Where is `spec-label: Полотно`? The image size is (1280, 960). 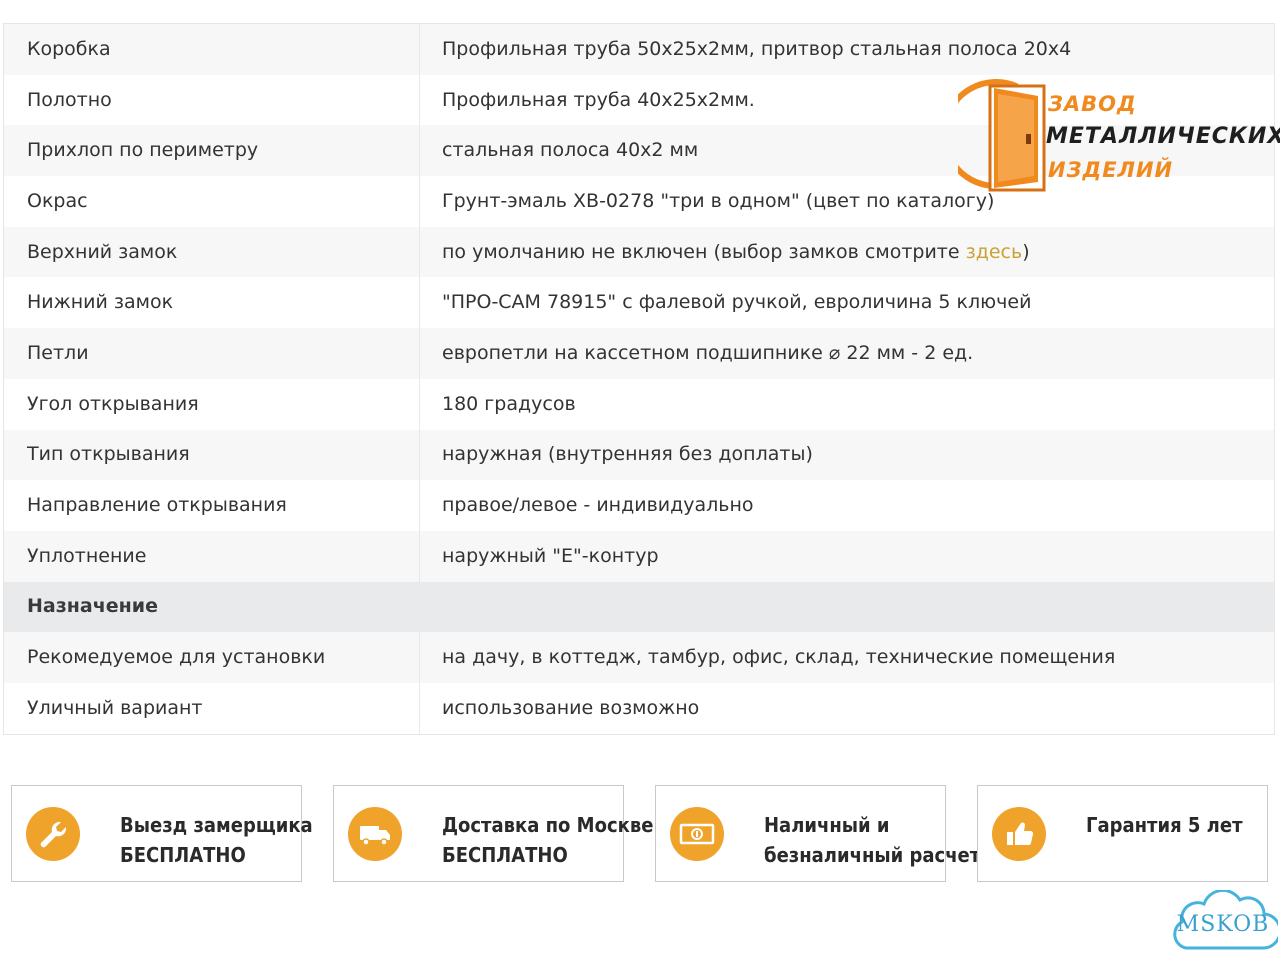
spec-label: Полотно is located at coordinates (211, 100).